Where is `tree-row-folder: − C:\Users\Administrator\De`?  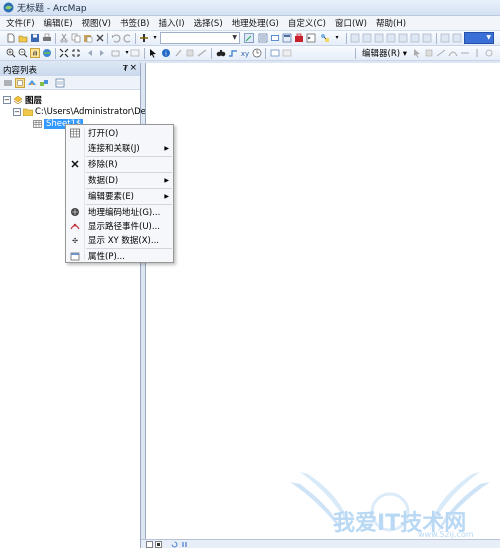
tree-row-folder: − C:\Users\Administrator\De is located at coordinates (79, 111).